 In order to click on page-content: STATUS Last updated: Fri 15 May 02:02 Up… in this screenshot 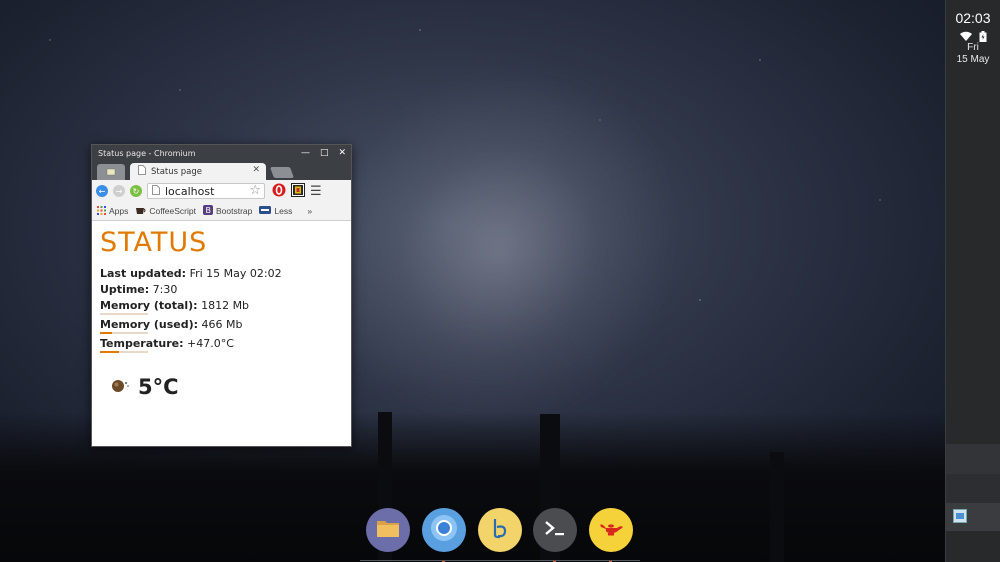, I will do `click(221, 312)`.